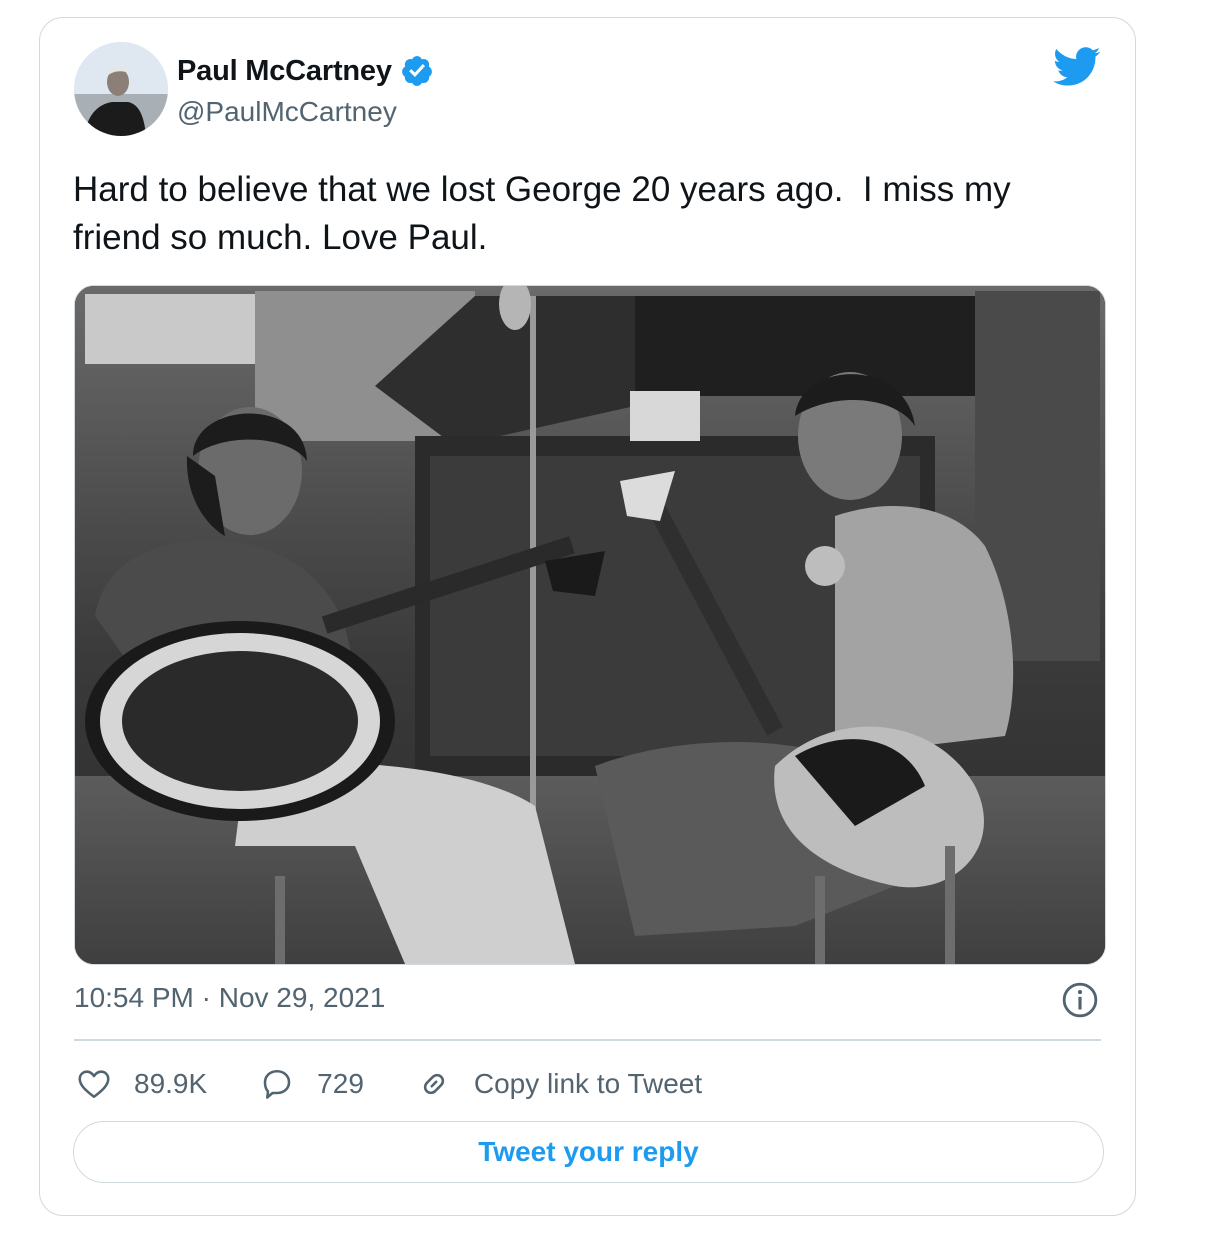  I want to click on link-icon, so click(434, 1084).